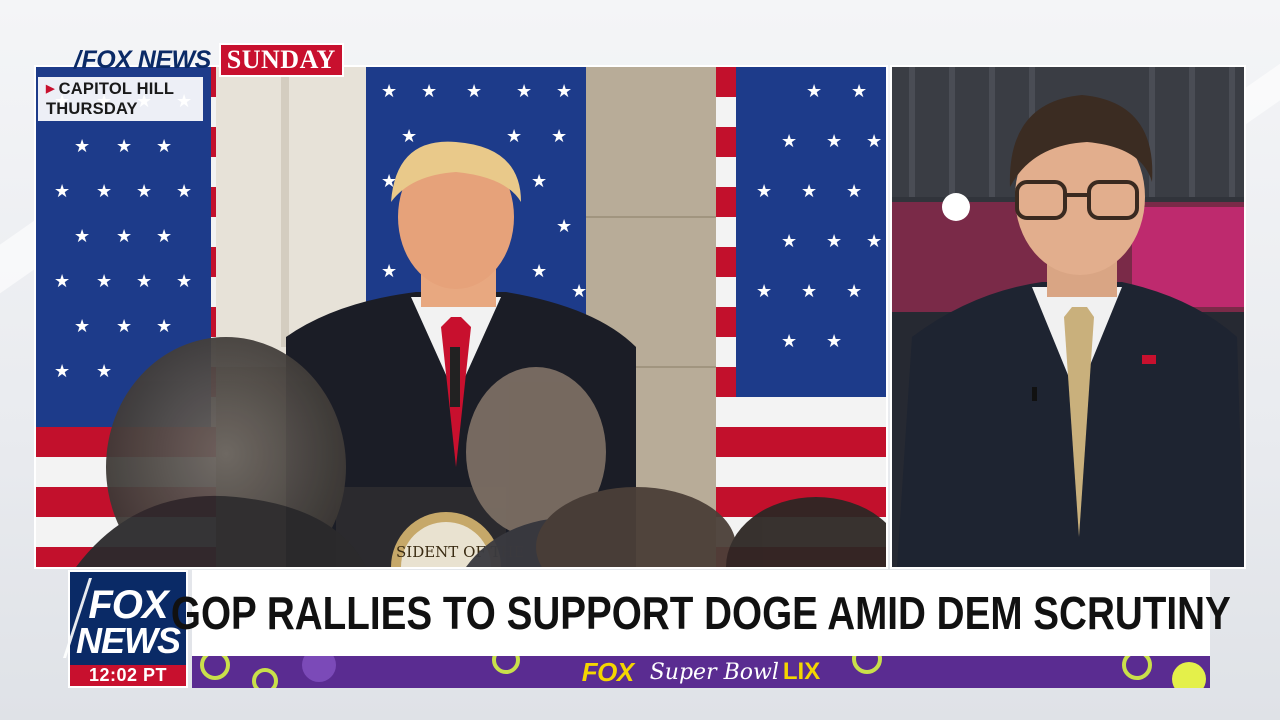 Image resolution: width=1280 pixels, height=720 pixels. Describe the element at coordinates (801, 317) in the screenshot. I see `flag-right: ★ ★ ★ ★ ★ ★ ★ ★ ★ ★ ★ ★ ★ ★ ★ ★` at that location.